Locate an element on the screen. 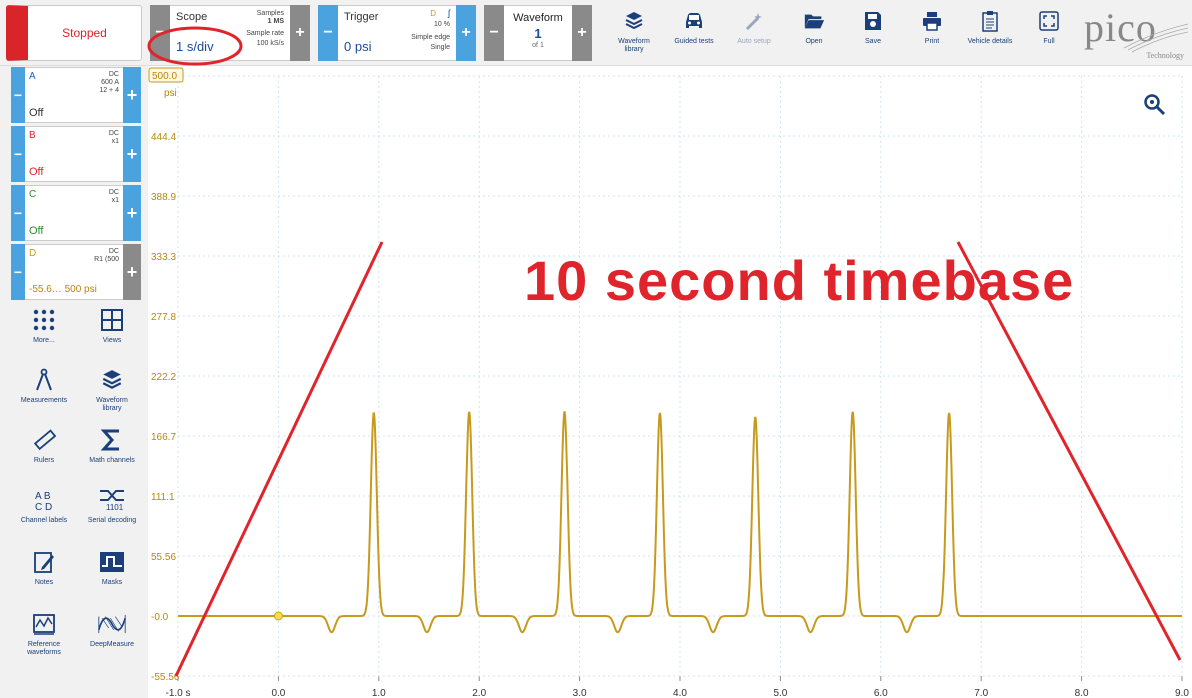  notes-icon is located at coordinates (44, 562).